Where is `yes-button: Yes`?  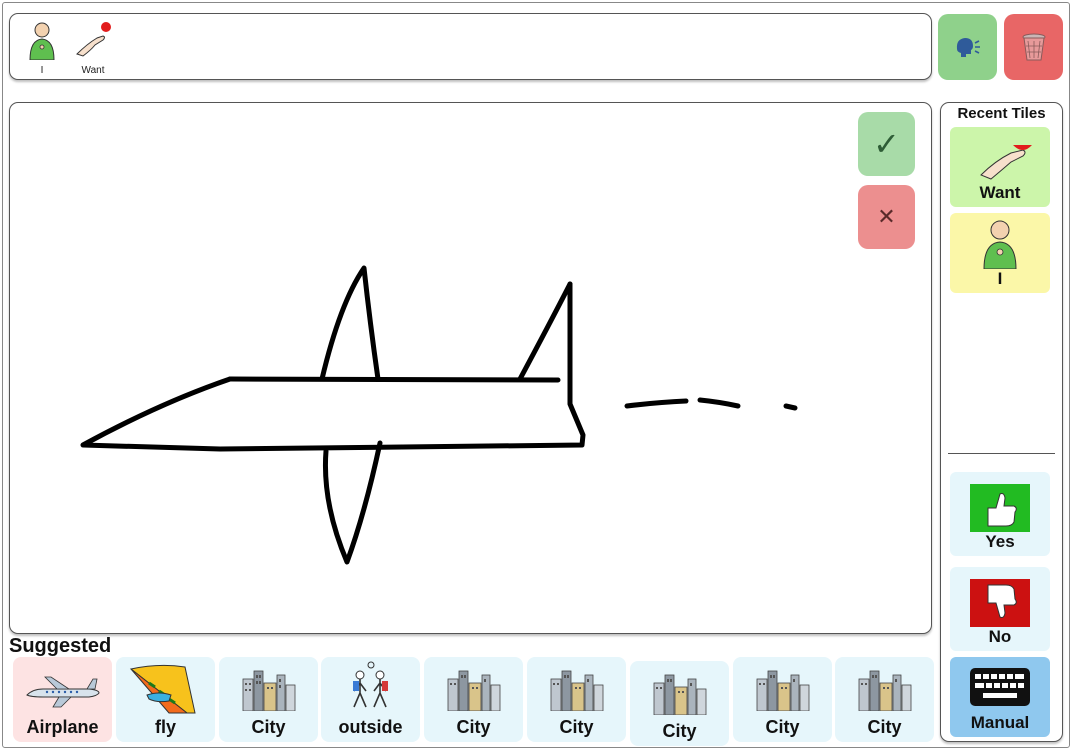
yes-button: Yes is located at coordinates (1000, 514).